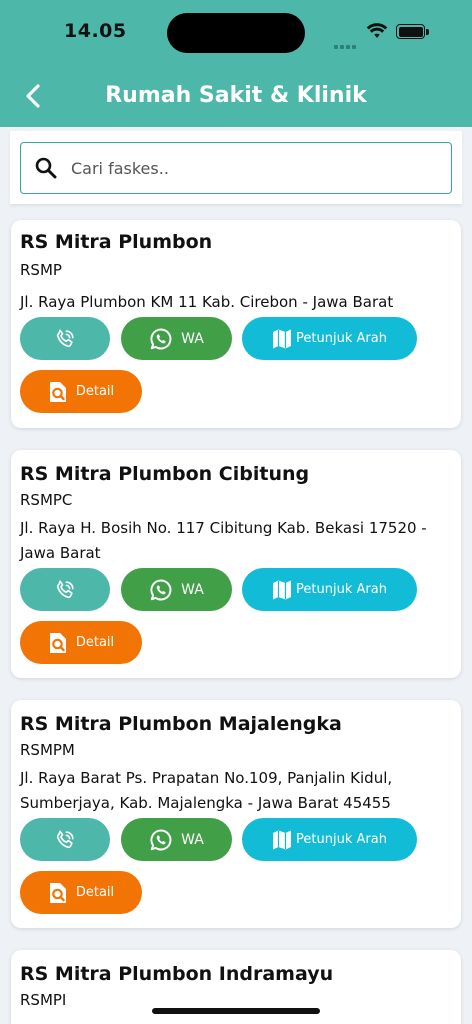  Describe the element at coordinates (165, 474) in the screenshot. I see `facility-name: RS Mitra Plumbon Cibitung` at that location.